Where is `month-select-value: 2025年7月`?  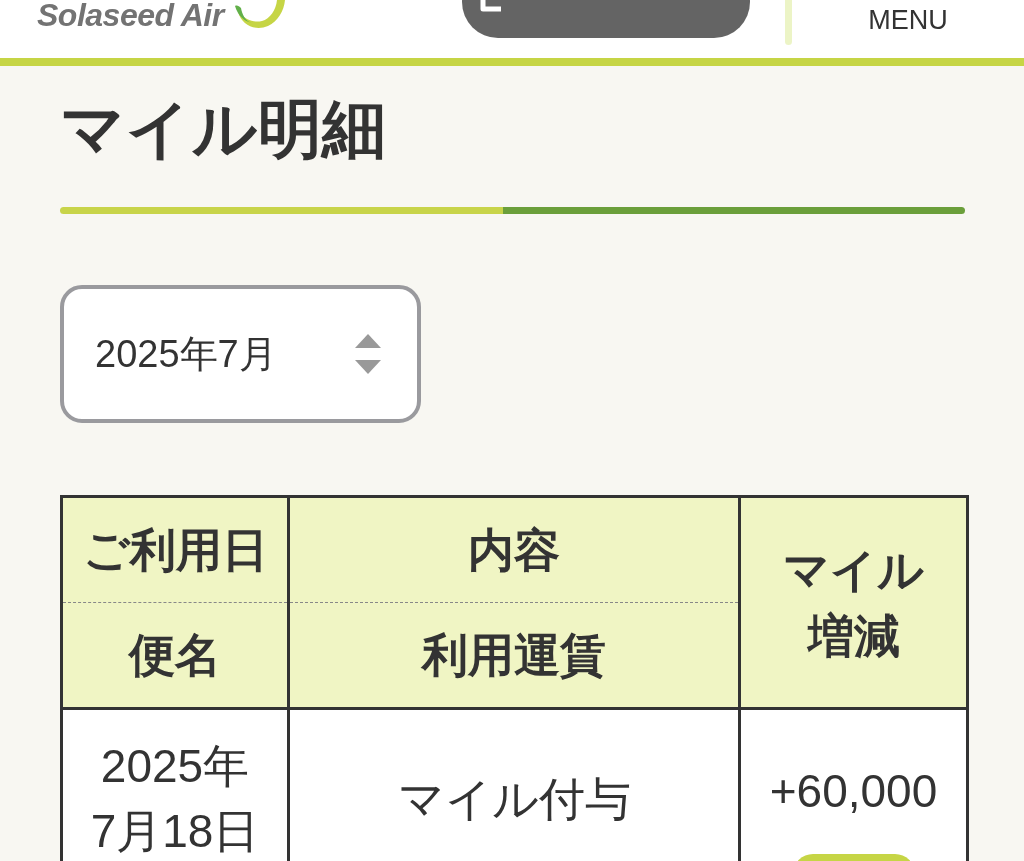
month-select-value: 2025年7月 is located at coordinates (186, 354).